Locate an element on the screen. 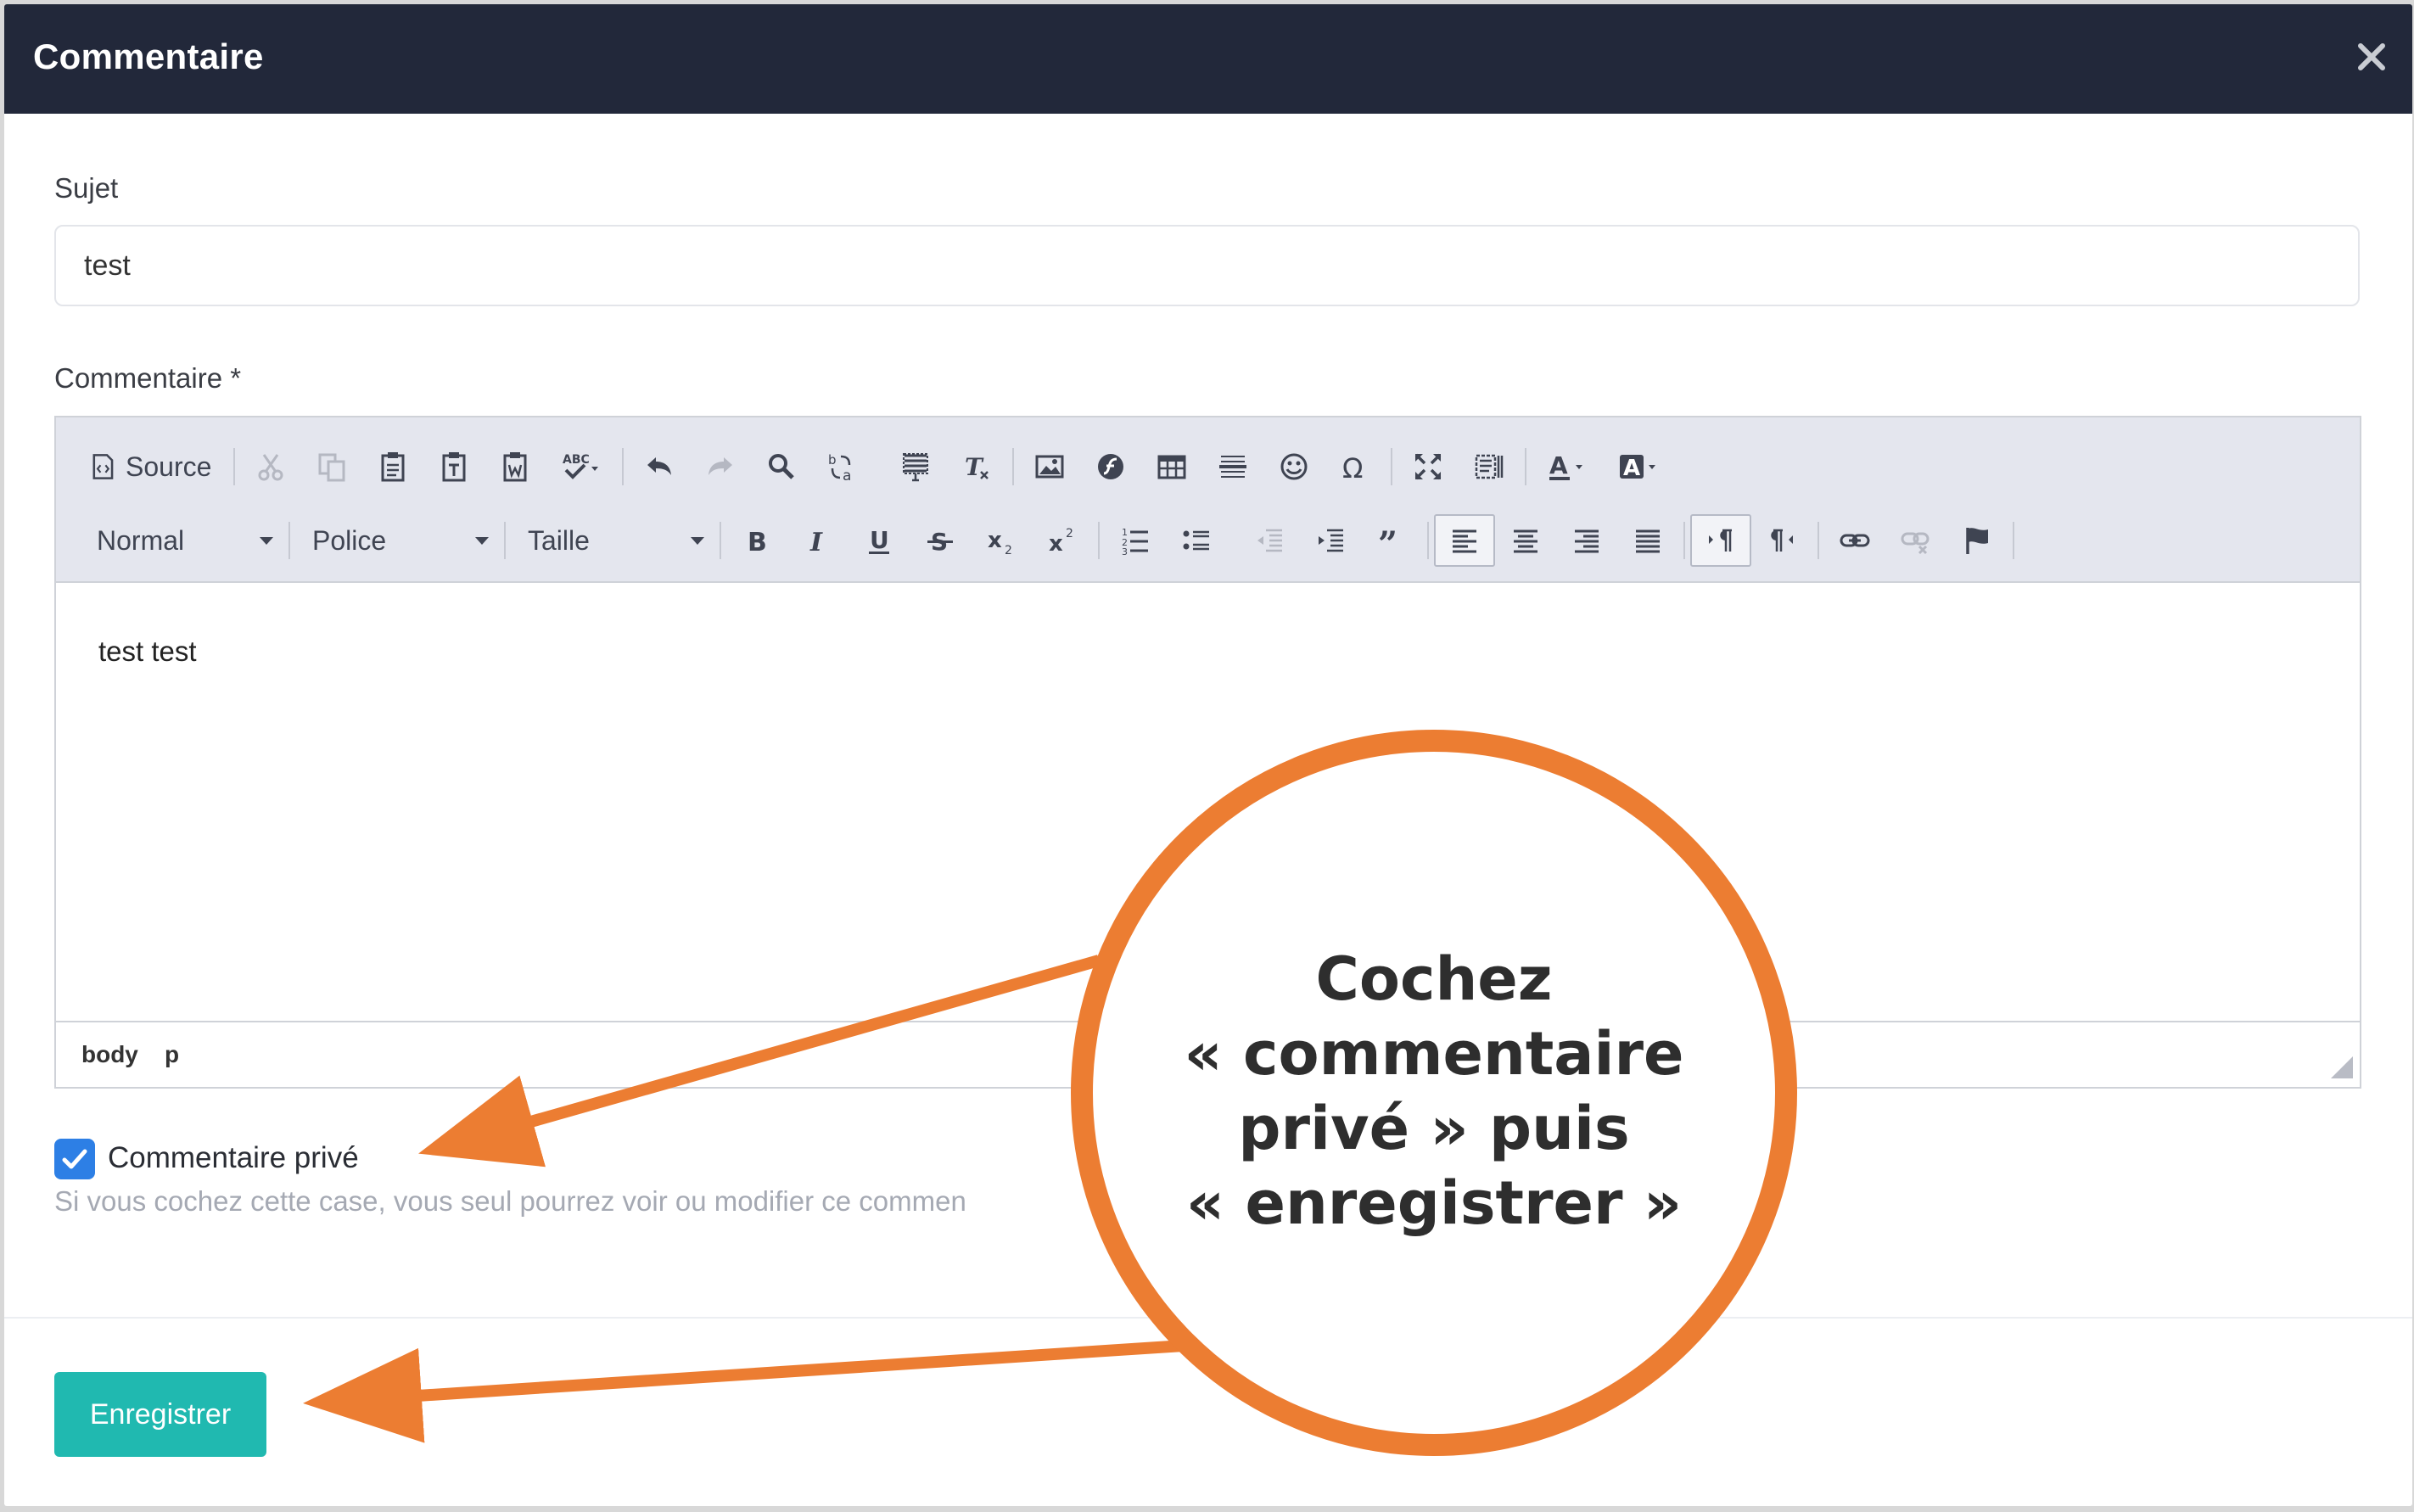 The image size is (2414, 1512). annotation-line-4: « enregistrer » is located at coordinates (1434, 1203).